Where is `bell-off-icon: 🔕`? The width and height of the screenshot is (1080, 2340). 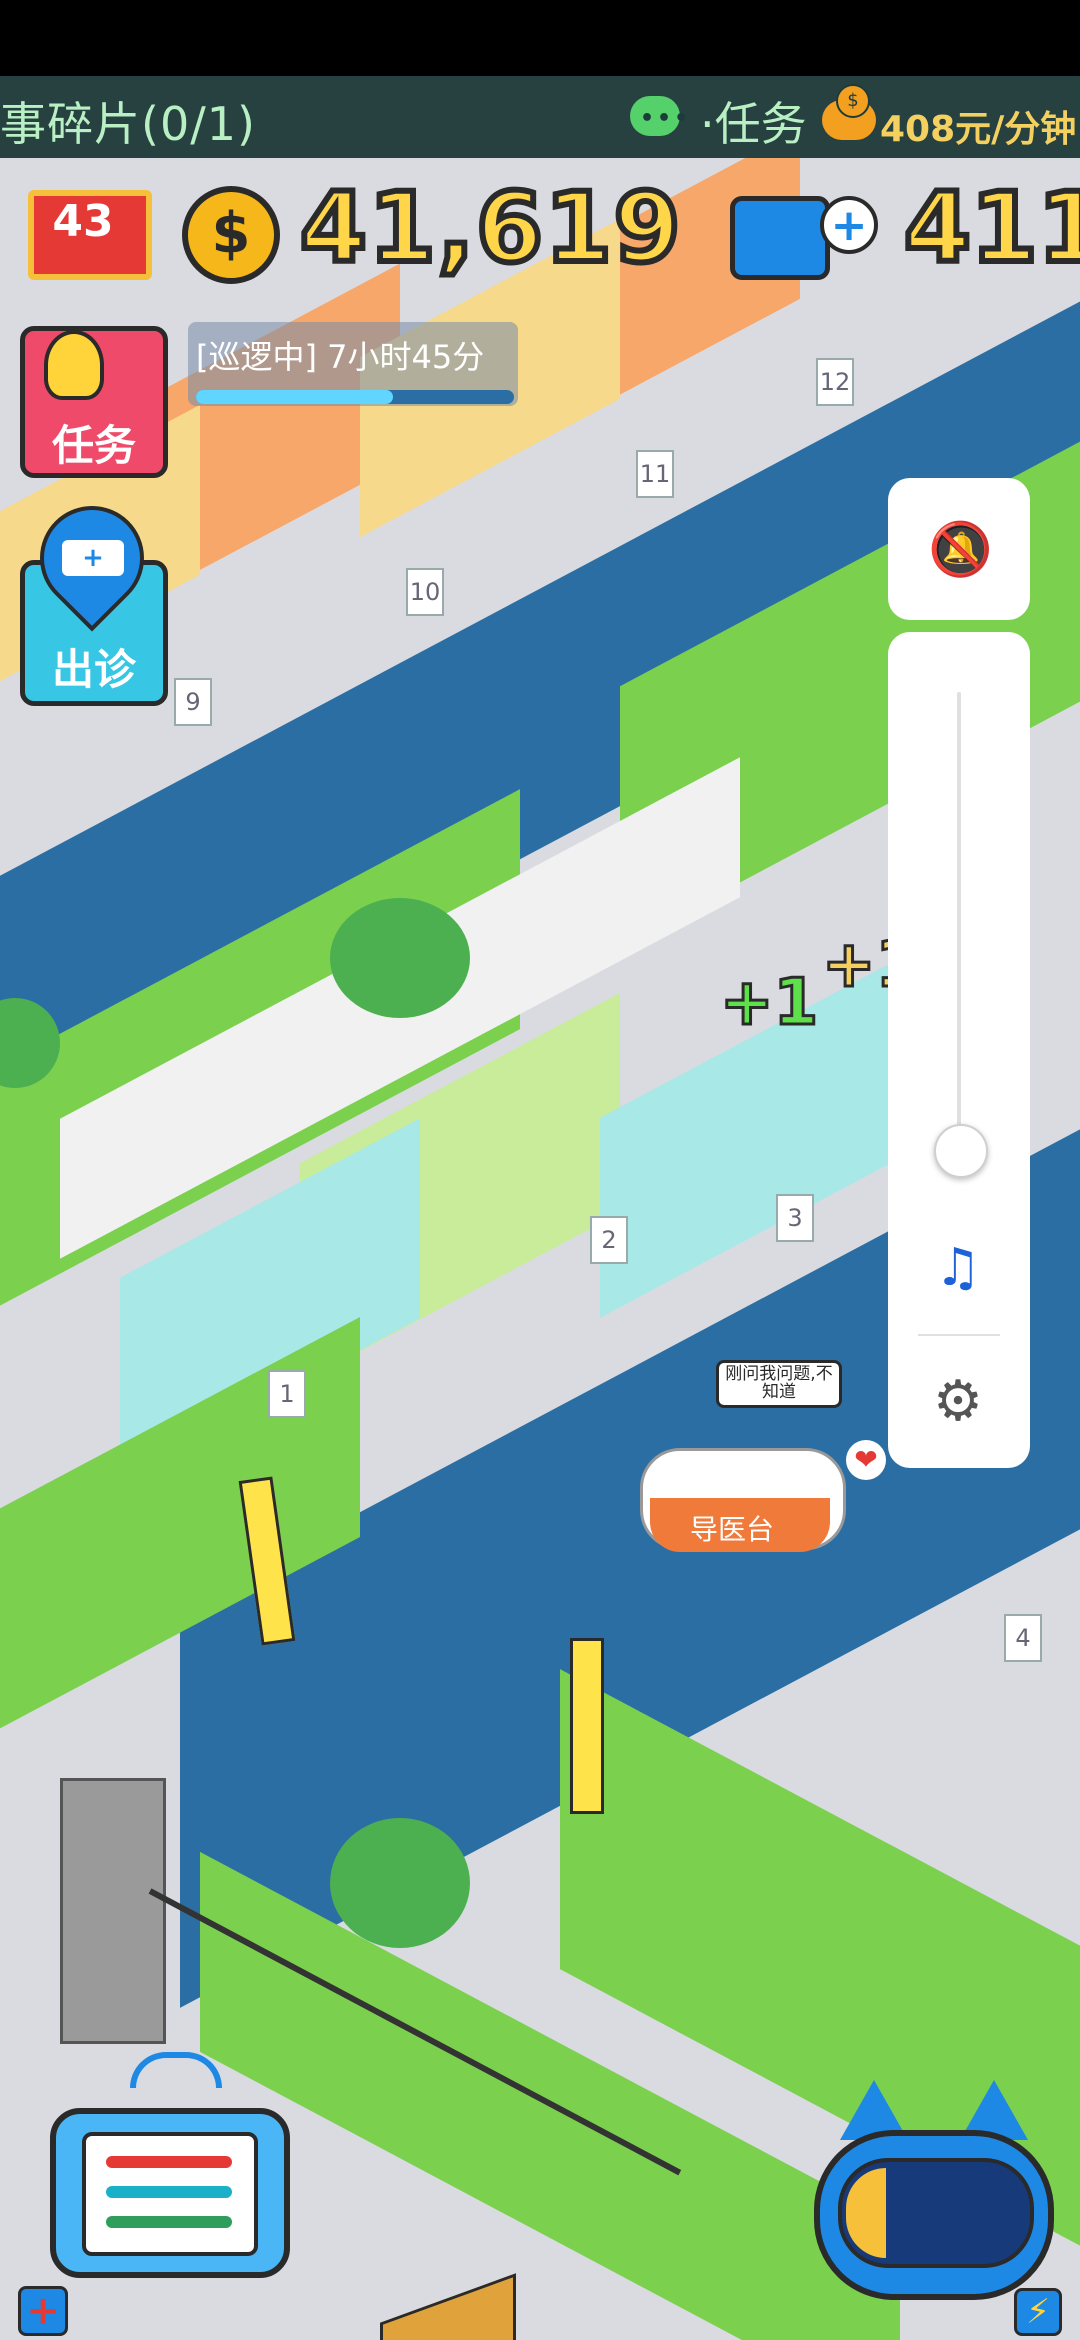
bell-off-icon: 🔕 is located at coordinates (960, 550).